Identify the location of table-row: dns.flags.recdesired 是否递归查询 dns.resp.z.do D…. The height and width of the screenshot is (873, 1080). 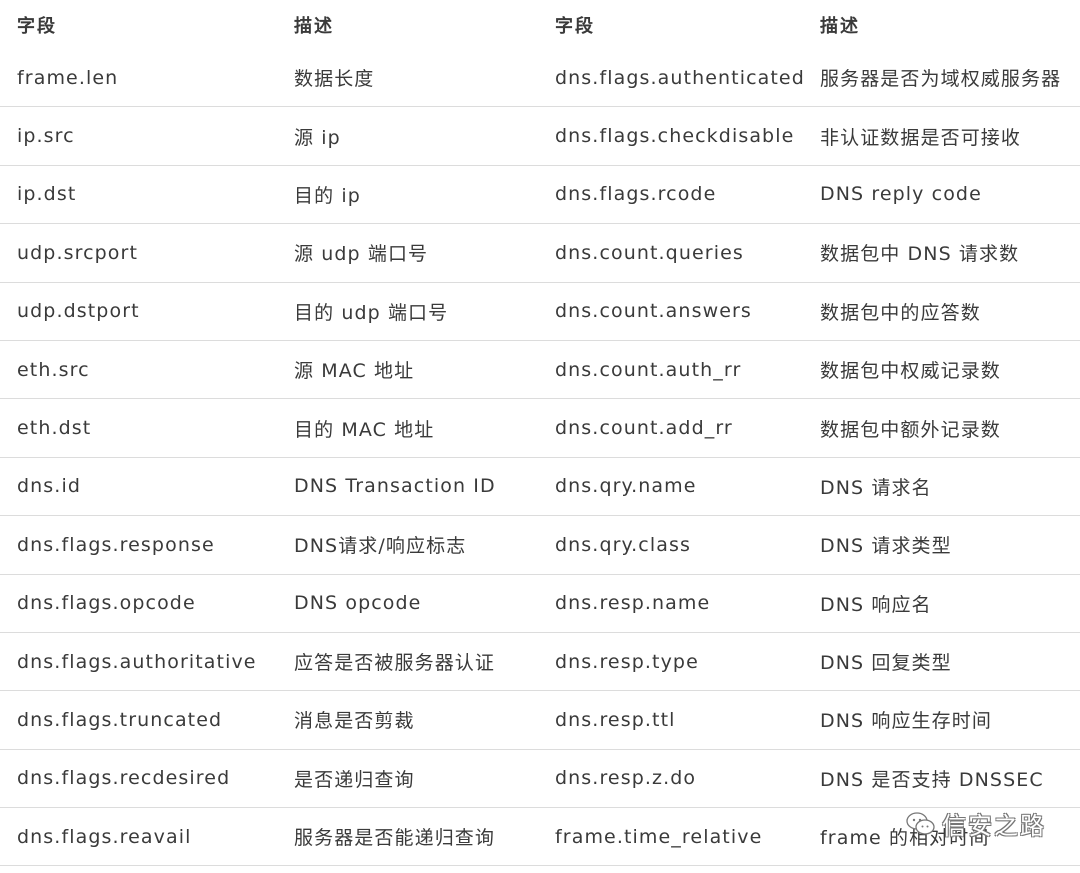
(540, 779).